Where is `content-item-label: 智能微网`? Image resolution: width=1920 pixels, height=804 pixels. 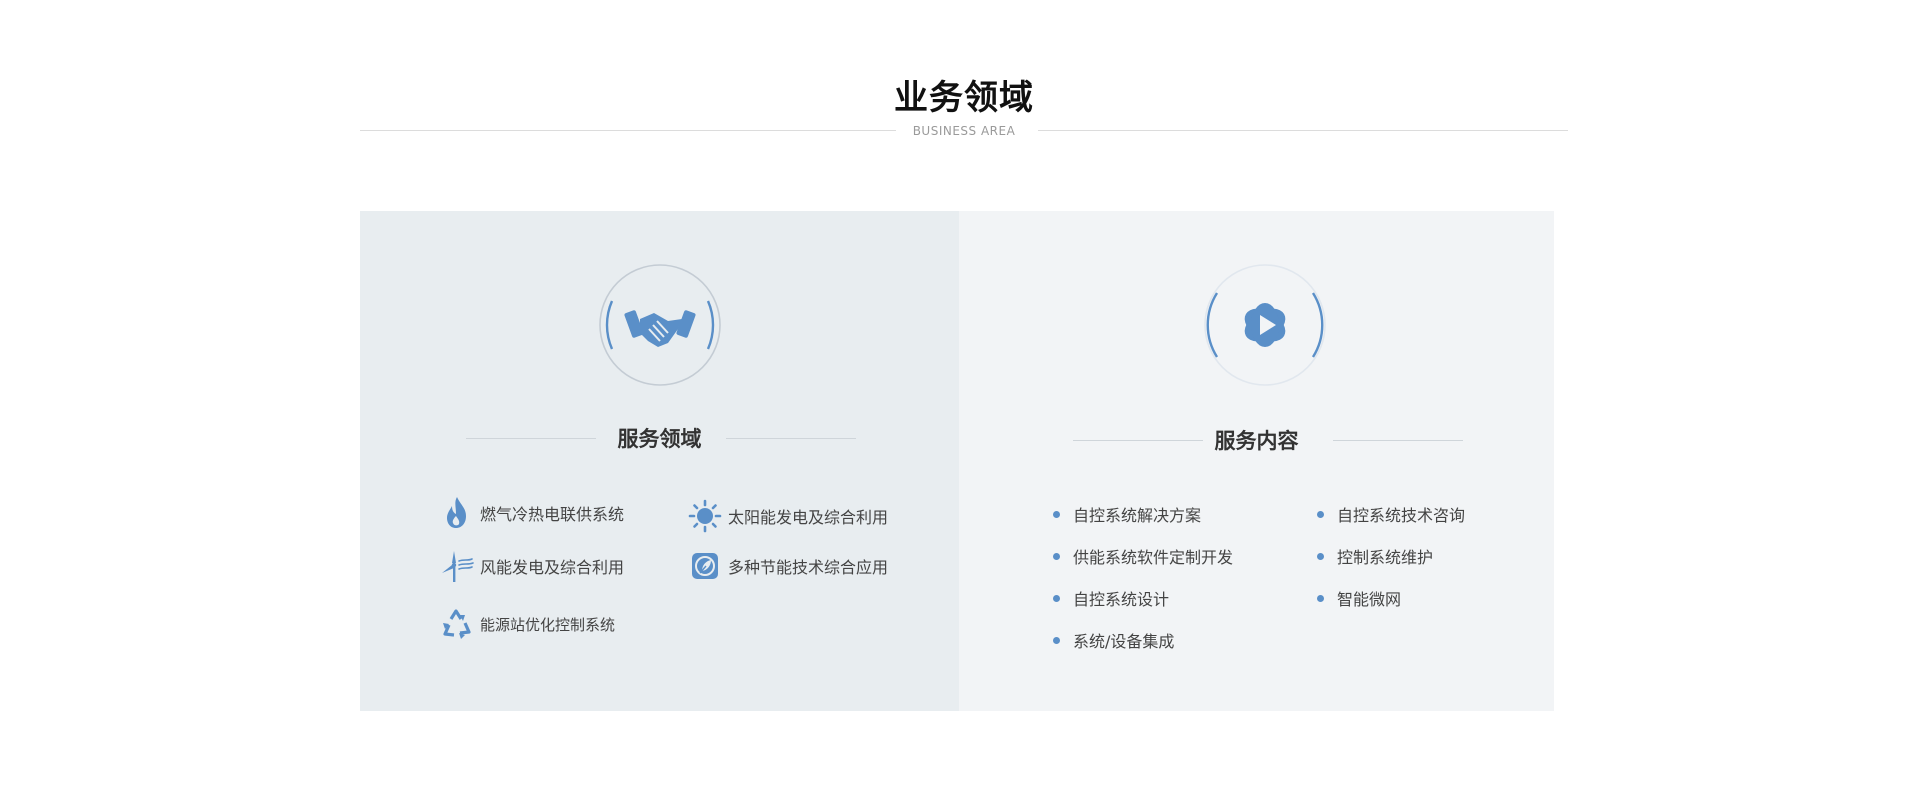 content-item-label: 智能微网 is located at coordinates (1369, 599).